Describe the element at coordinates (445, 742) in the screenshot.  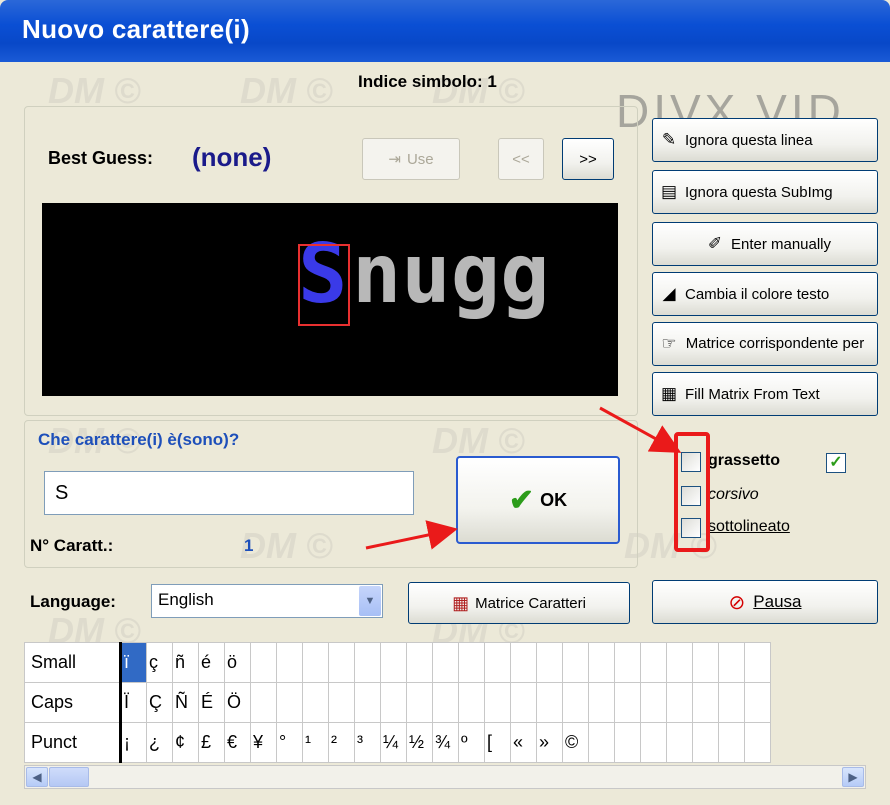
I see `char-grid-cell: ¾` at that location.